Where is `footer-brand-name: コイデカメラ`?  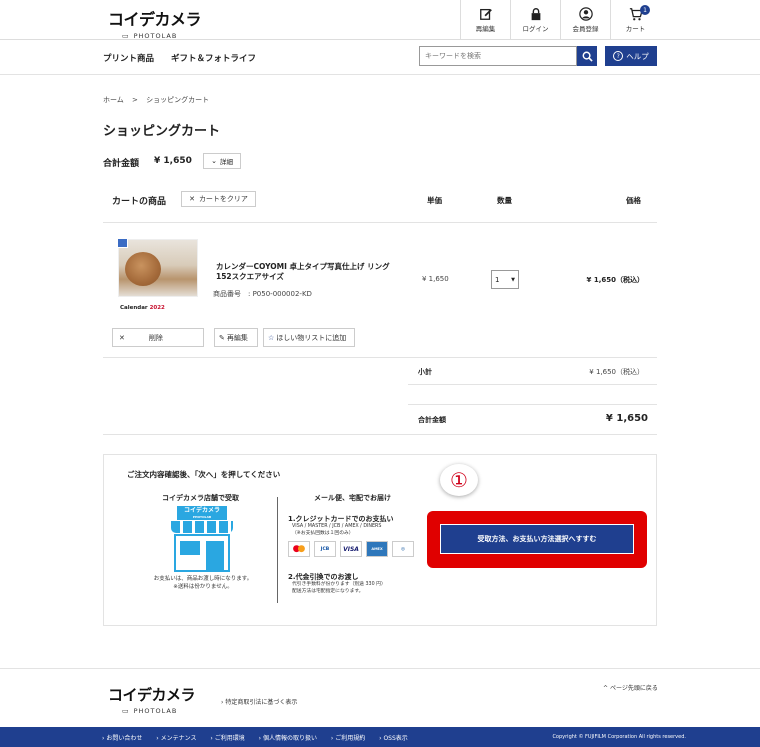
footer-brand-name: コイデカメラ is located at coordinates (152, 695).